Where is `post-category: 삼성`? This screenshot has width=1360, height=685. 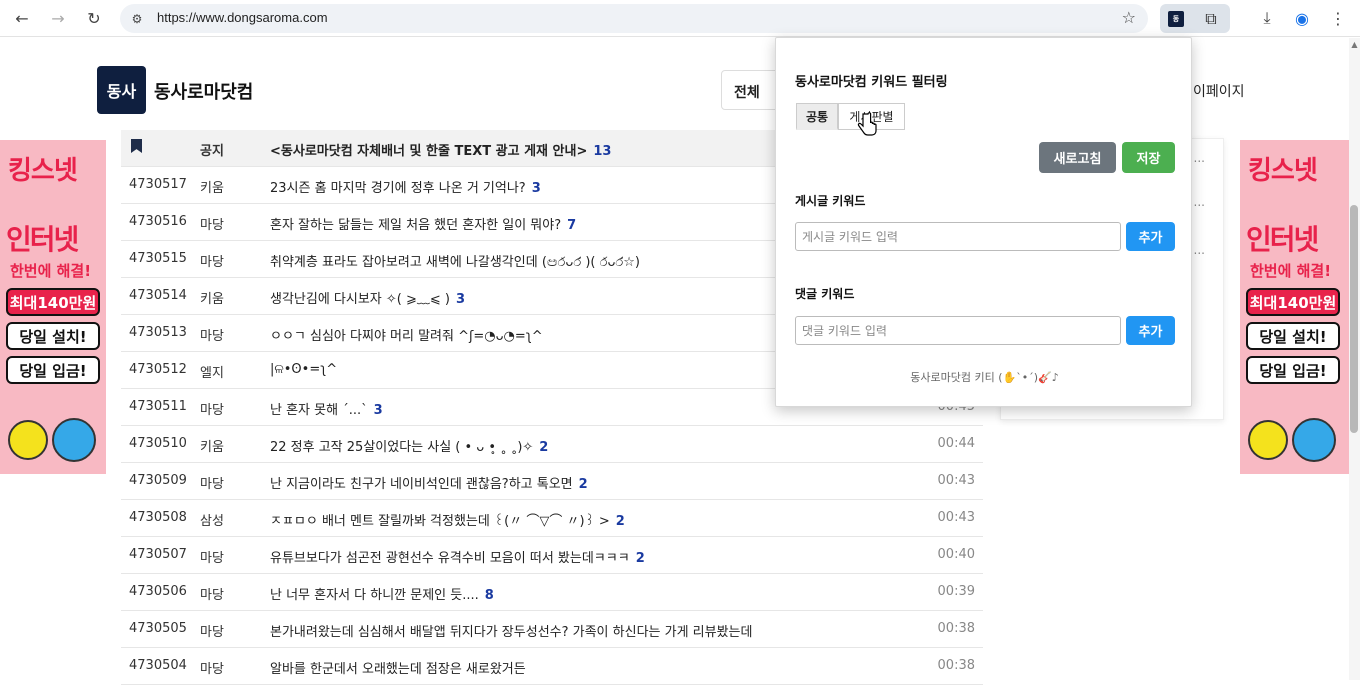 post-category: 삼성 is located at coordinates (212, 521).